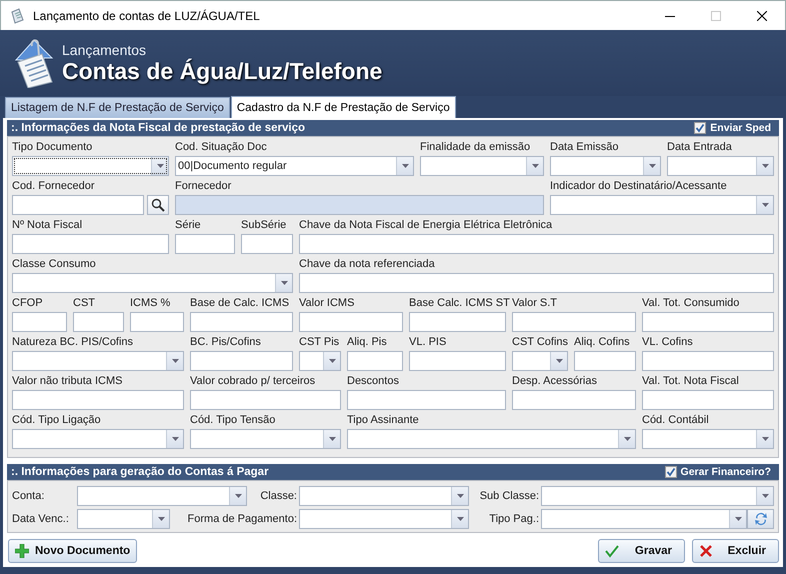 This screenshot has width=786, height=574. I want to click on field-label: Valor S.T, so click(535, 304).